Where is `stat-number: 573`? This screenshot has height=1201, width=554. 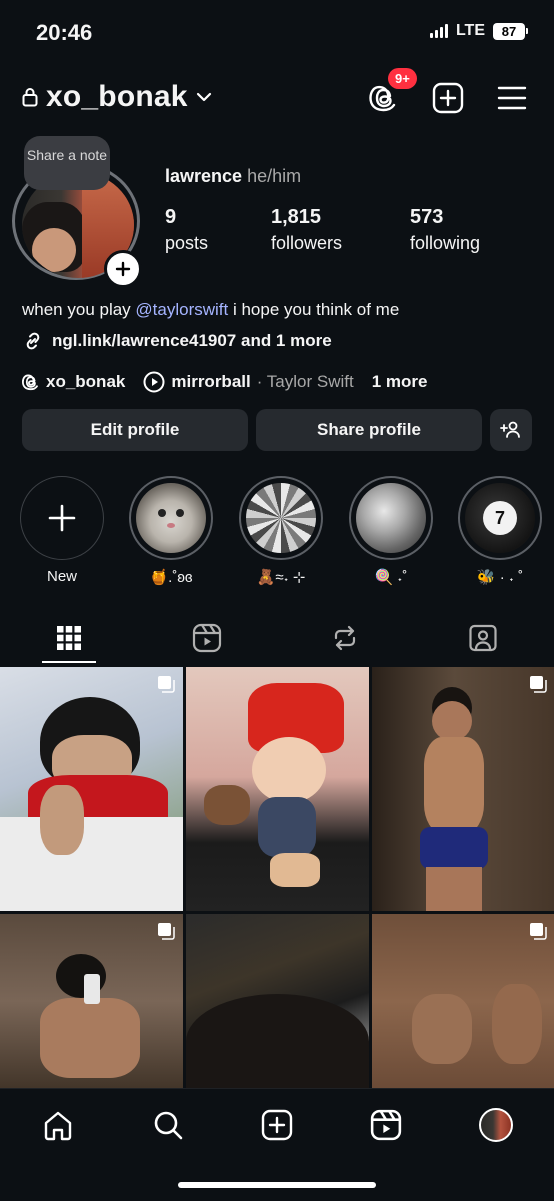
stat-number: 573 is located at coordinates (427, 217).